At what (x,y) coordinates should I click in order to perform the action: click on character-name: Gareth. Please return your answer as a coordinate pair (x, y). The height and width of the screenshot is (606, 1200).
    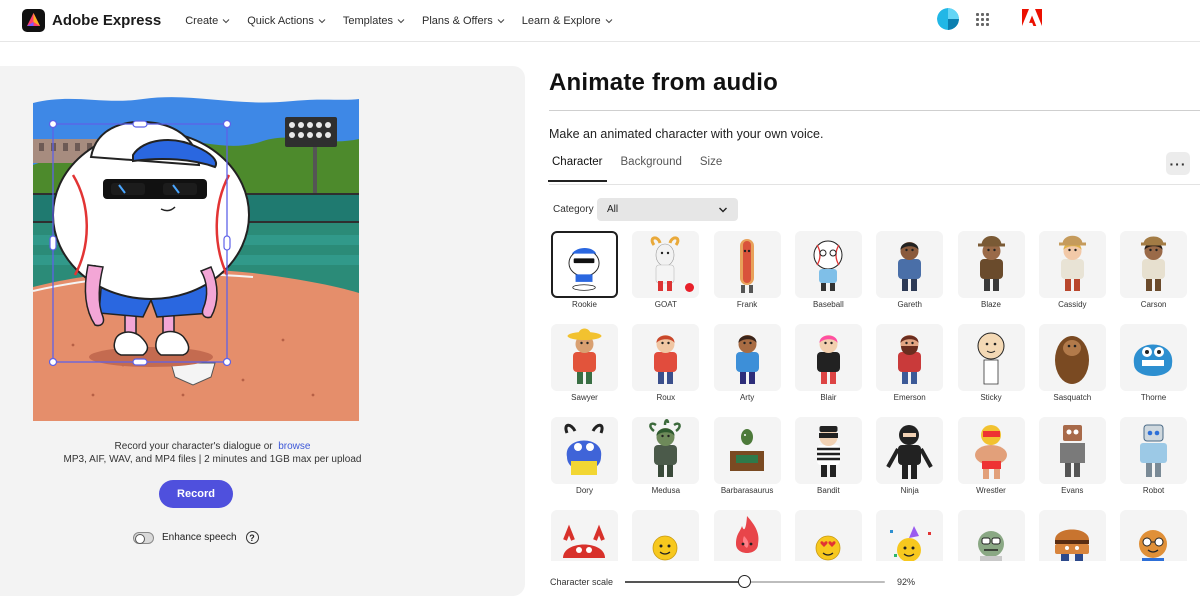
    Looking at the image, I should click on (909, 304).